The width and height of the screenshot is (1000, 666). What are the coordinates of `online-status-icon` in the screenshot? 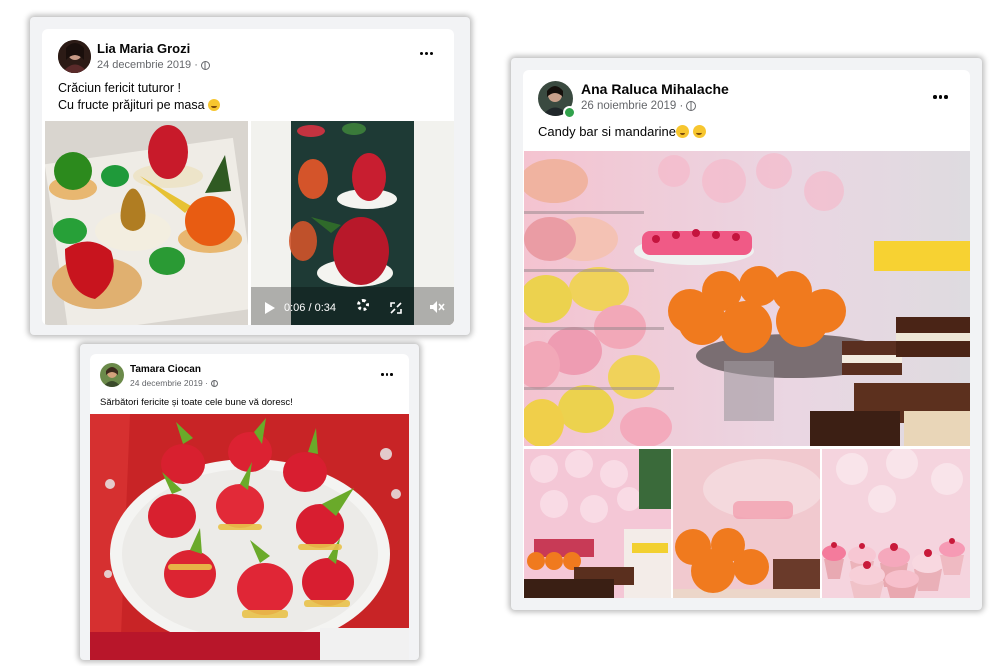 It's located at (569, 112).